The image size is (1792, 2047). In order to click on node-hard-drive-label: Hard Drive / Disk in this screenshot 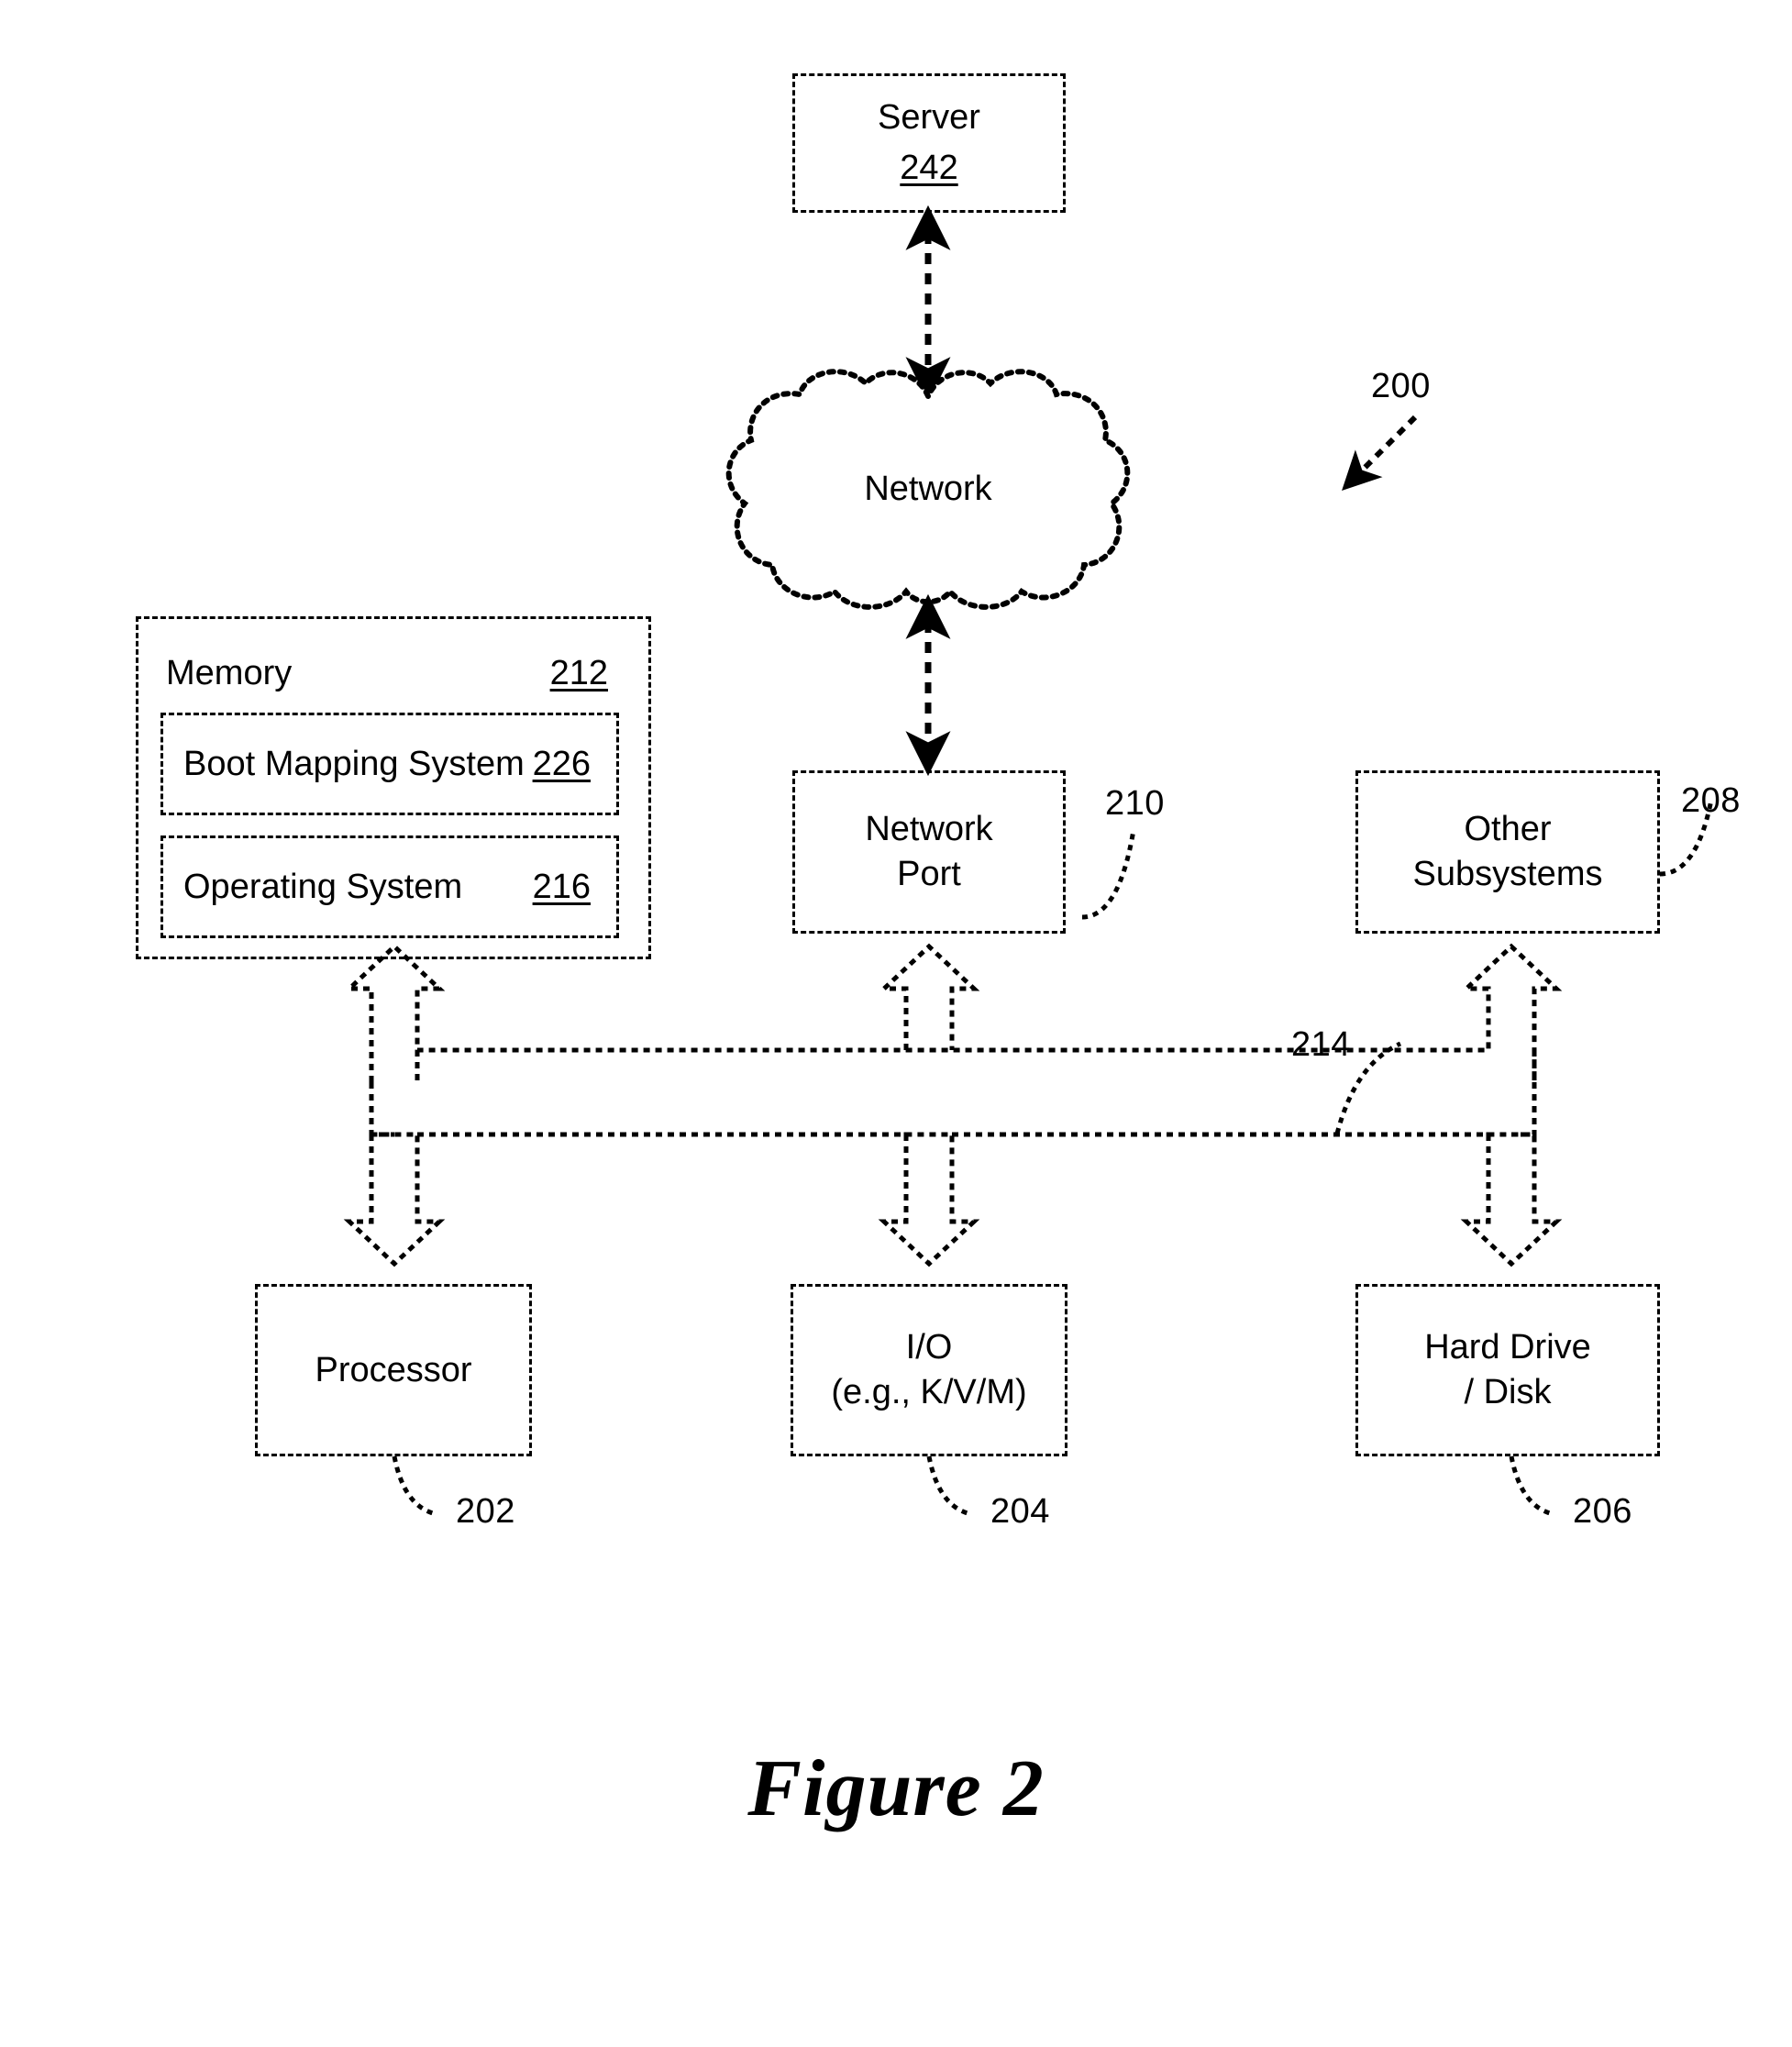, I will do `click(1507, 1369)`.